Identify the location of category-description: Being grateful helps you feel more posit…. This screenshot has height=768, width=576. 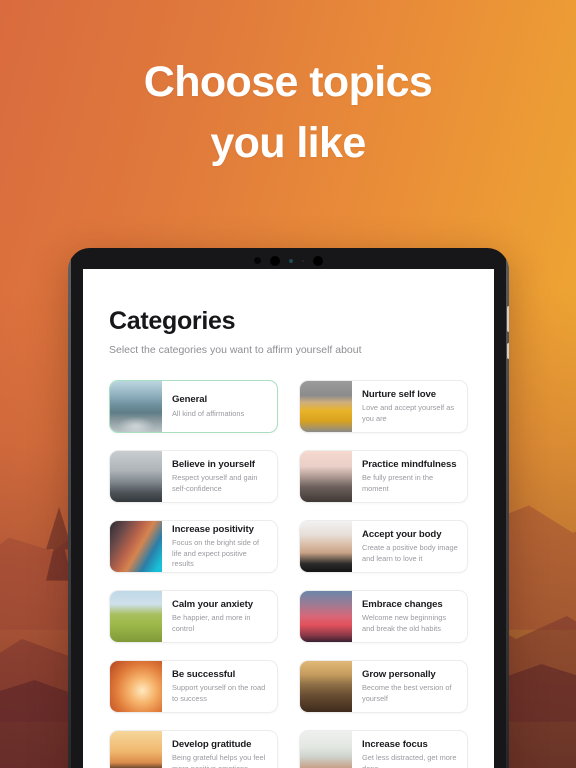
(219, 760).